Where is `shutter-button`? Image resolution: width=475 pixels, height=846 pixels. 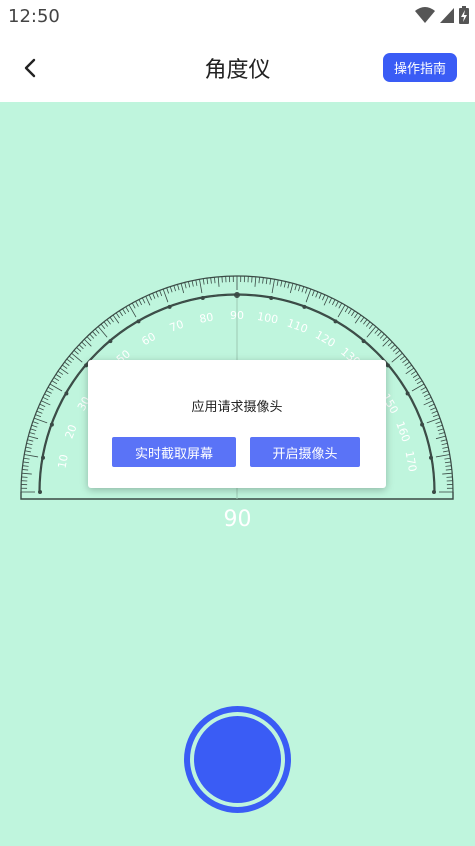
shutter-button is located at coordinates (237, 759).